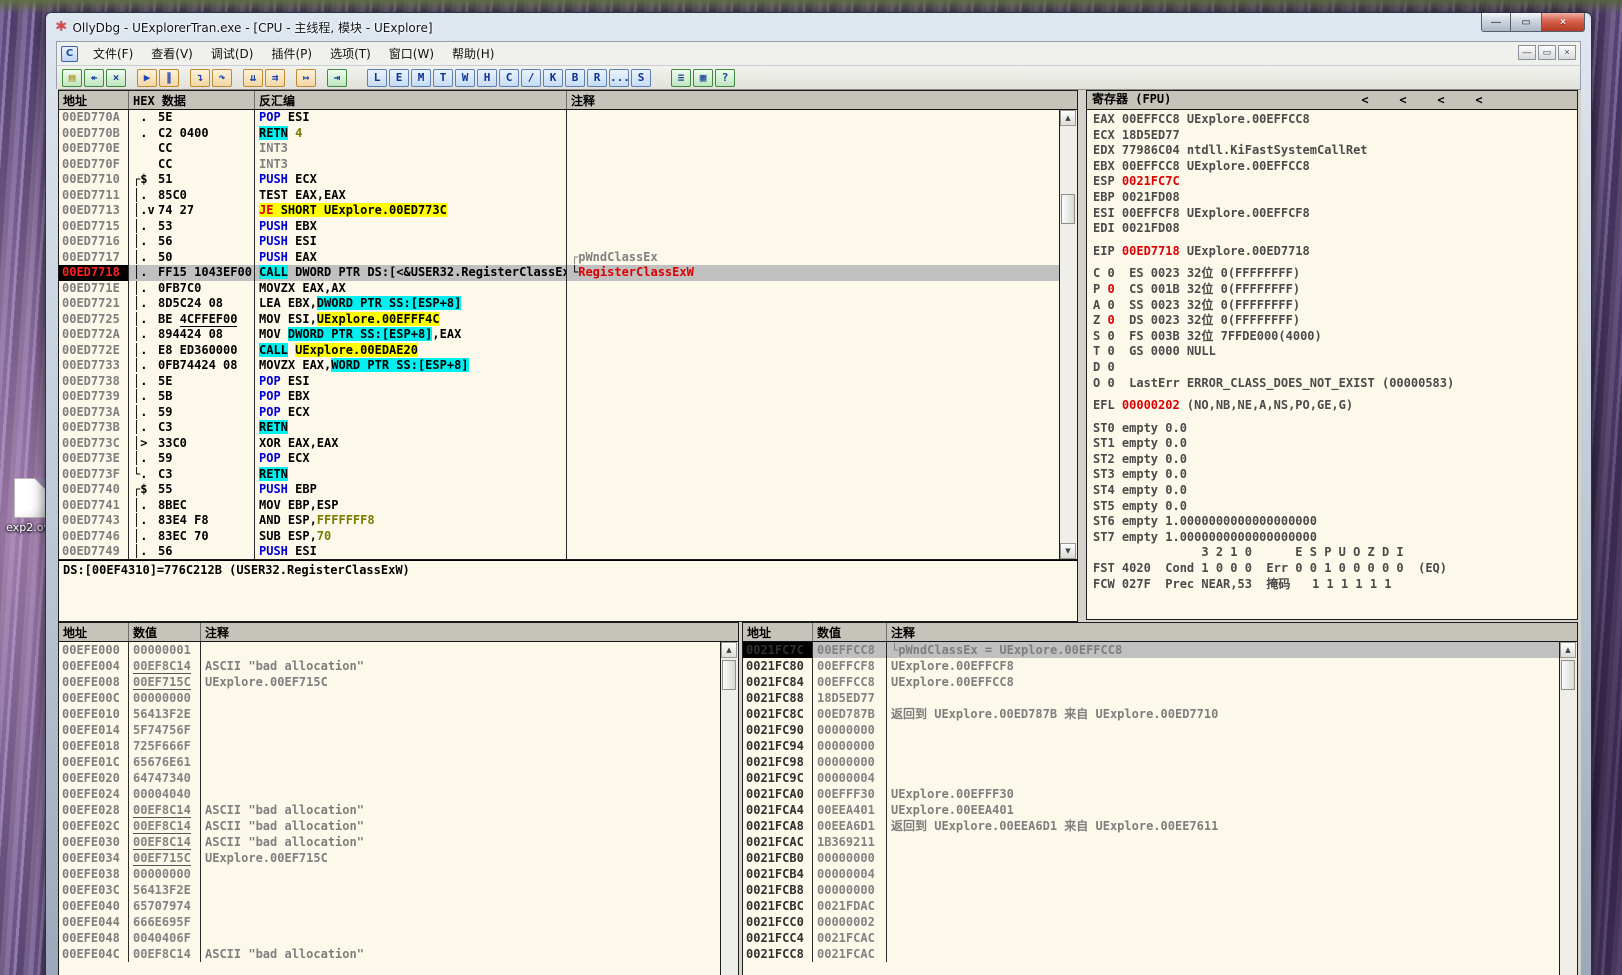 The height and width of the screenshot is (975, 1622). I want to click on scroll-down-icon: ▼, so click(1068, 551).